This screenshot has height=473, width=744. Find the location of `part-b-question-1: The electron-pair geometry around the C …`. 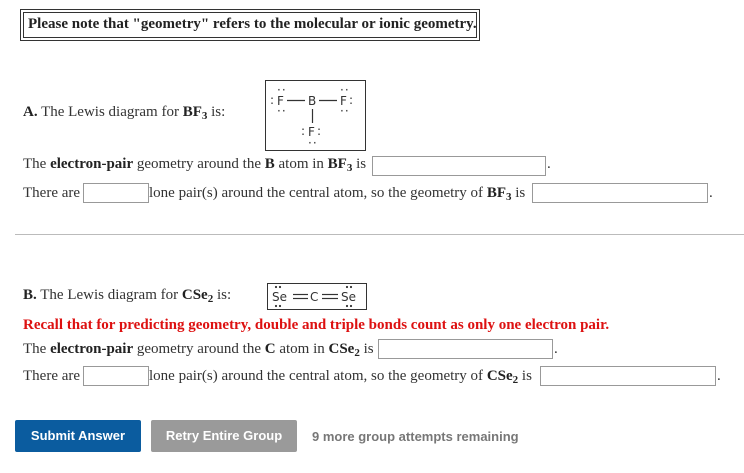

part-b-question-1: The electron-pair geometry around the C … is located at coordinates (198, 350).